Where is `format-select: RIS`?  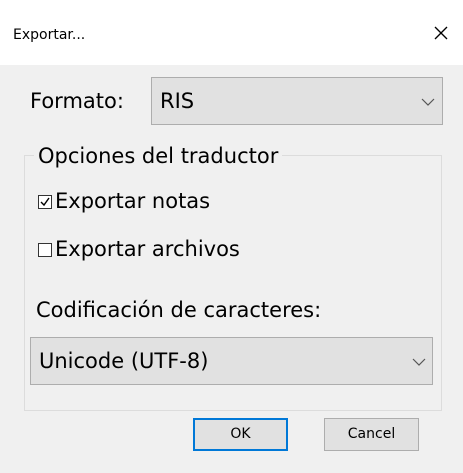 format-select: RIS is located at coordinates (297, 101).